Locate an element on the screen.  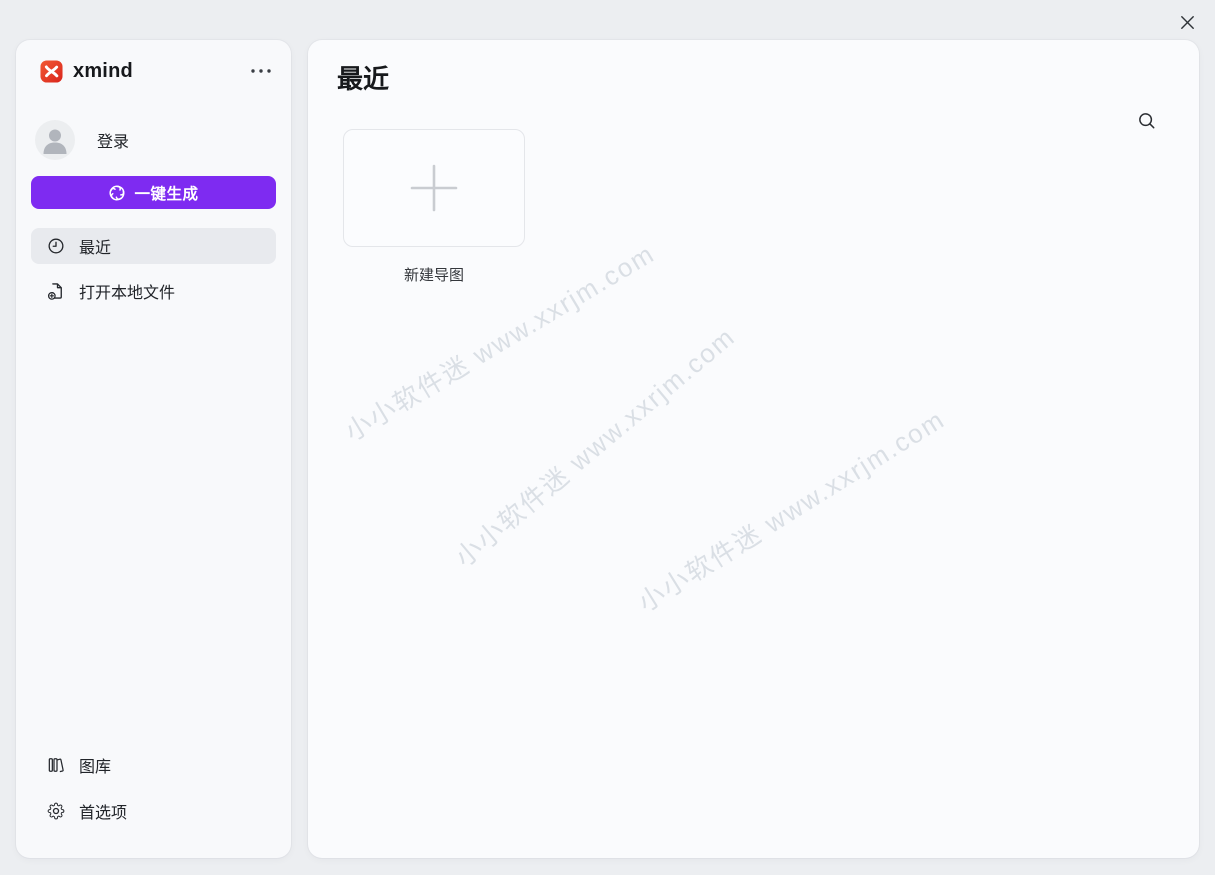
page-title: 最近 is located at coordinates (363, 79).